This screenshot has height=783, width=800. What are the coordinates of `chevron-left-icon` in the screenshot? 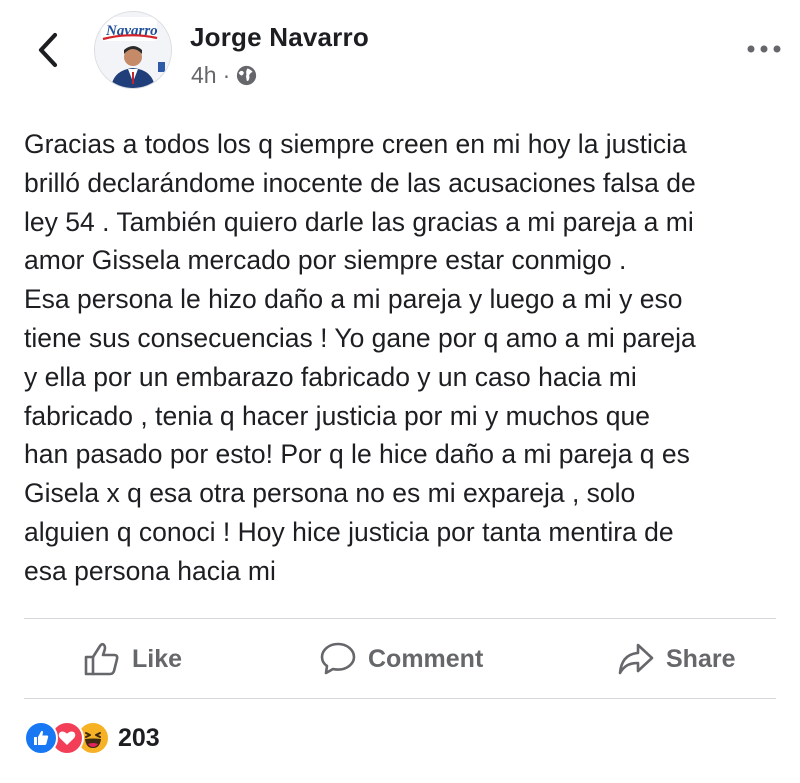 It's located at (48, 50).